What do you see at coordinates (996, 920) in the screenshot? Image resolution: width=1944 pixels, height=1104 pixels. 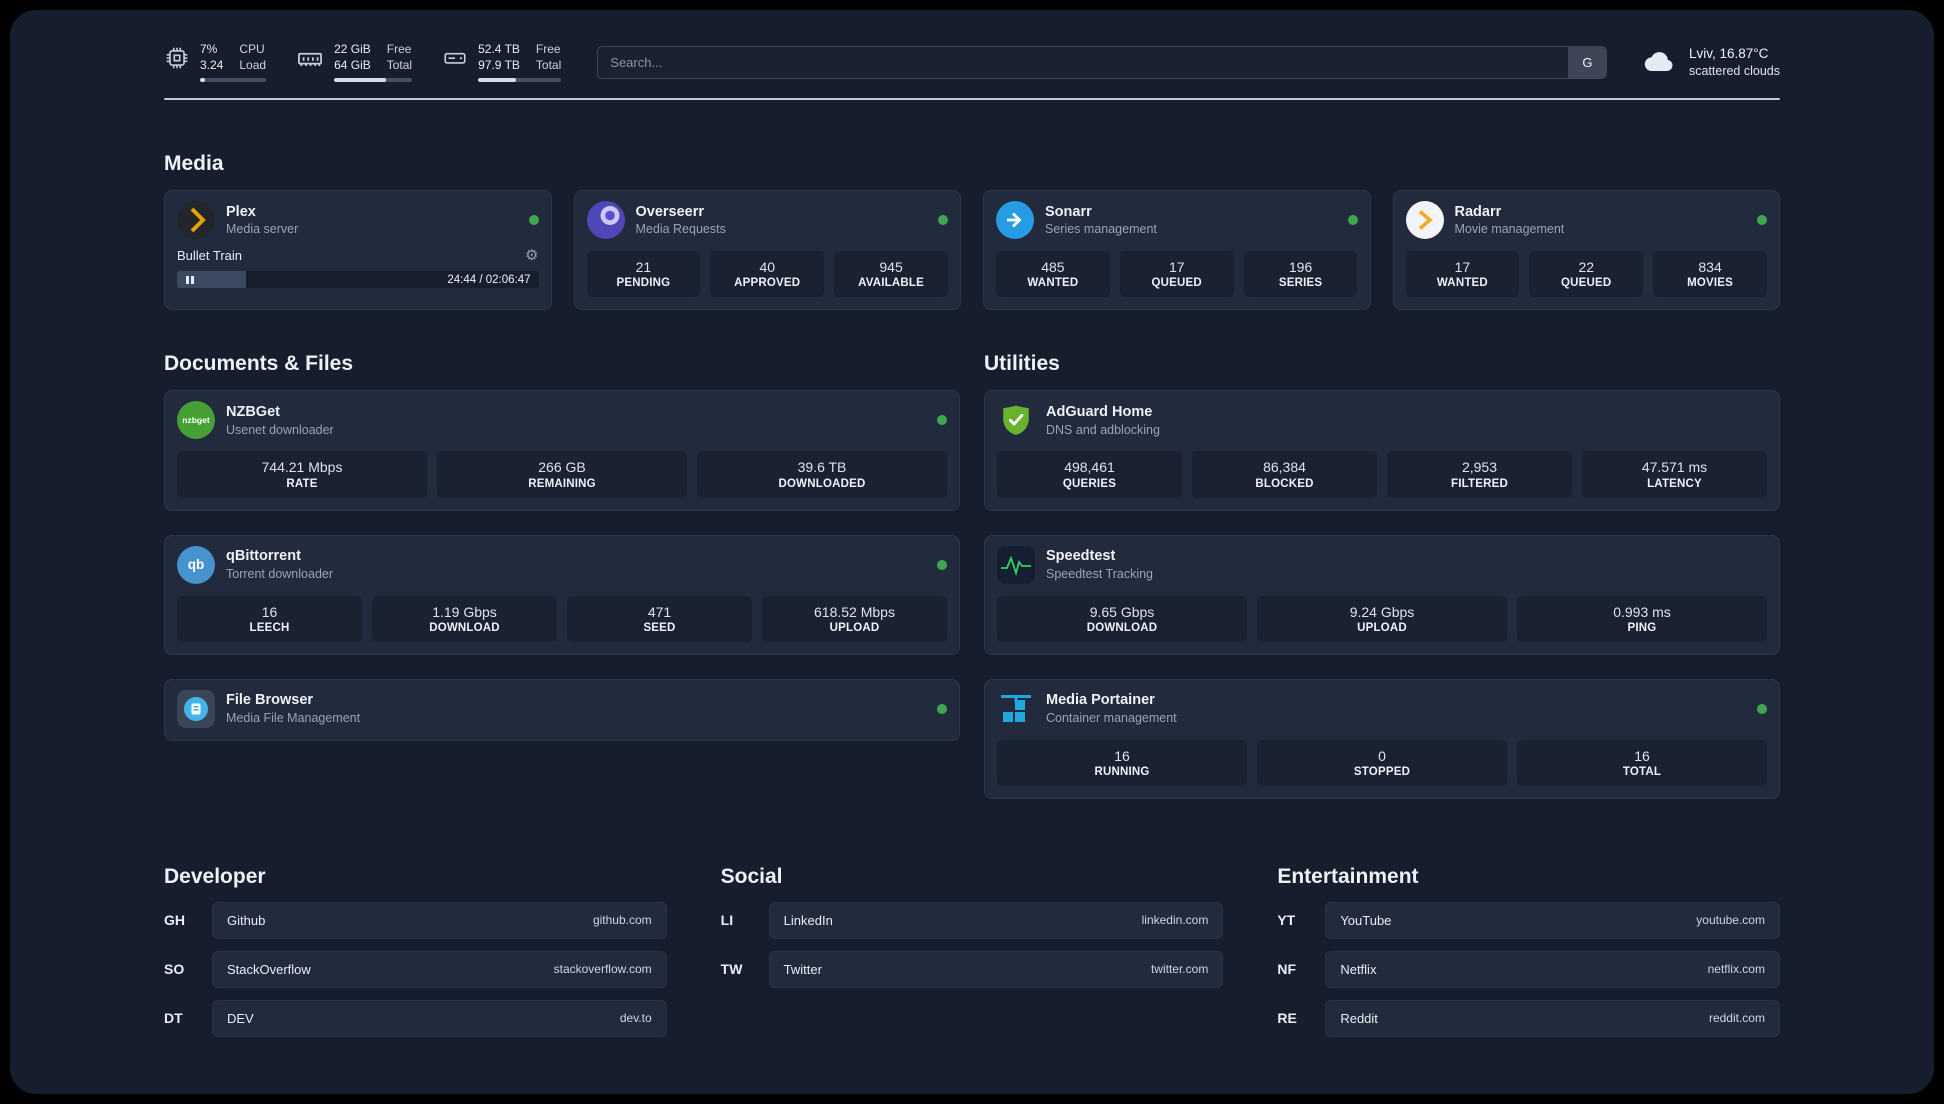 I see `bookmark-link-linkedin: LinkedIn linkedin.com` at bounding box center [996, 920].